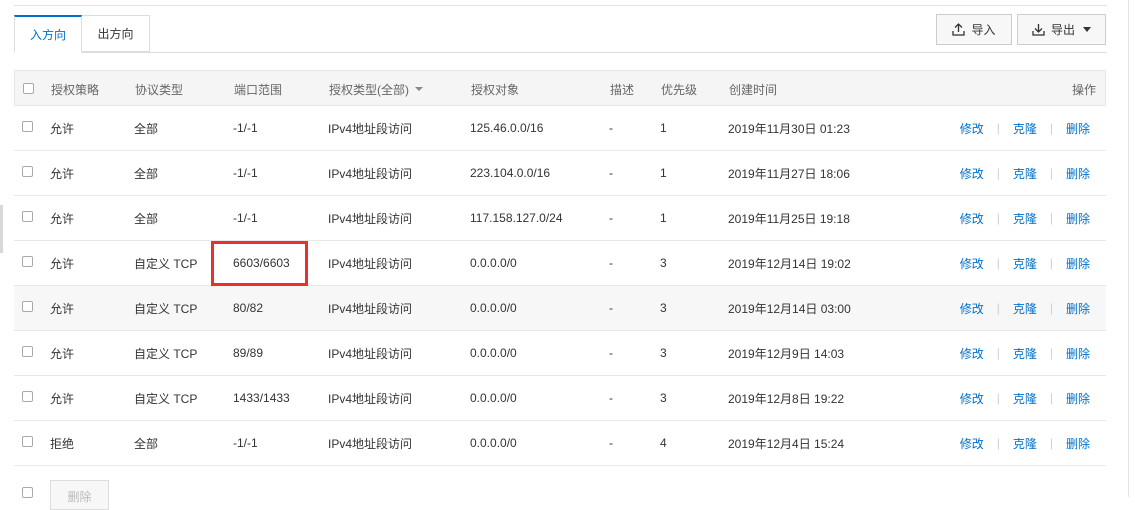 The width and height of the screenshot is (1135, 510). What do you see at coordinates (248, 308) in the screenshot?
I see `cell-port: 80/82` at bounding box center [248, 308].